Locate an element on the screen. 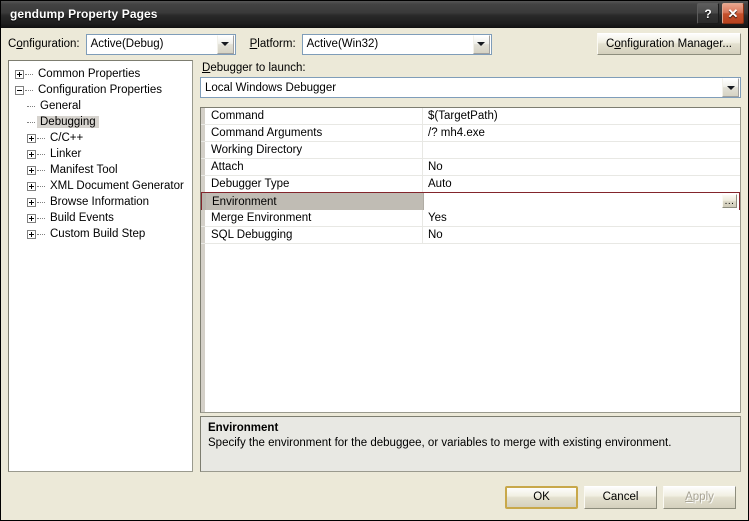 This screenshot has width=749, height=521. property-value: Yes is located at coordinates (581, 218).